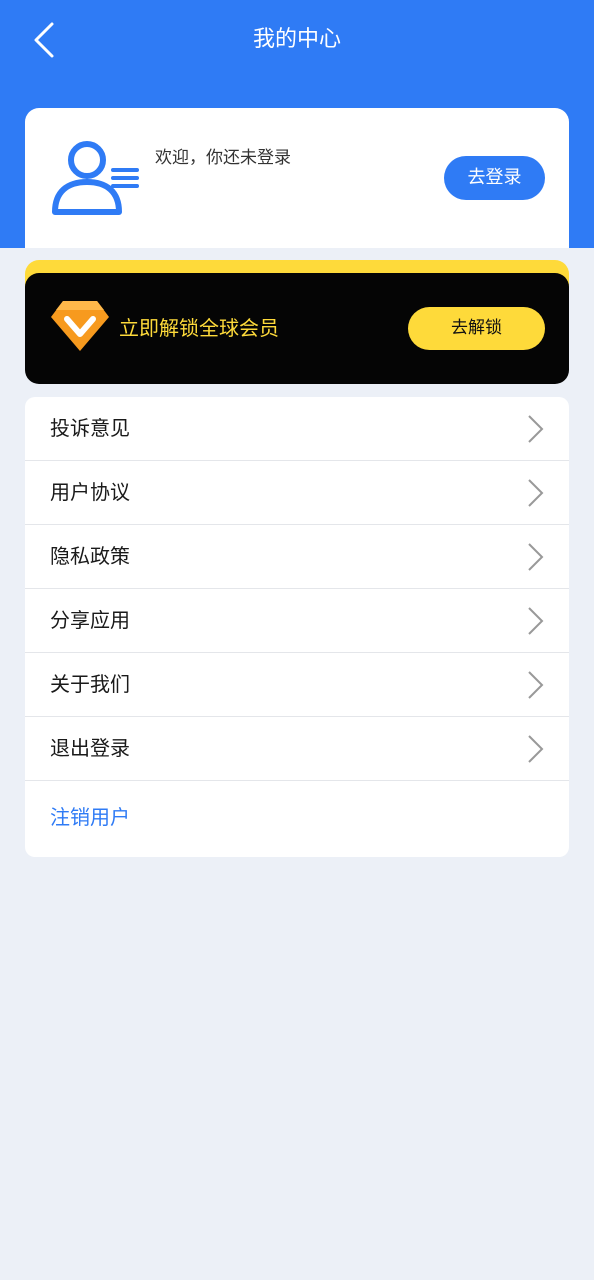 Image resolution: width=594 pixels, height=1280 pixels. What do you see at coordinates (90, 817) in the screenshot?
I see `cancel-account-label: 注销用户` at bounding box center [90, 817].